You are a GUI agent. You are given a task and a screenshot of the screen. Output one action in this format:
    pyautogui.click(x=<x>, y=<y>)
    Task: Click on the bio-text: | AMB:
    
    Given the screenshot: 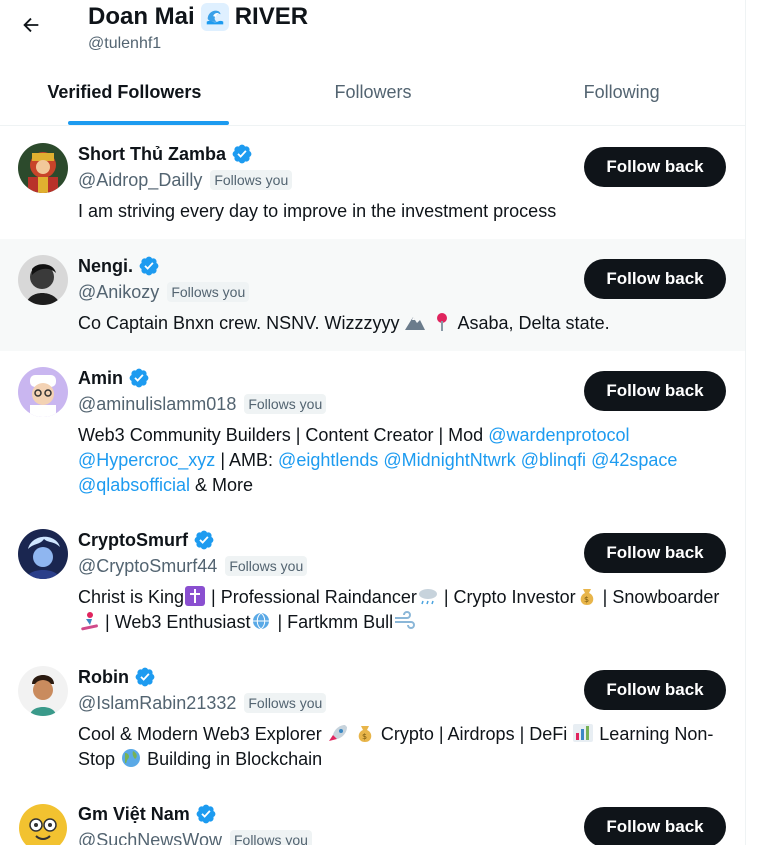 What is the action you would take?
    pyautogui.click(x=247, y=460)
    